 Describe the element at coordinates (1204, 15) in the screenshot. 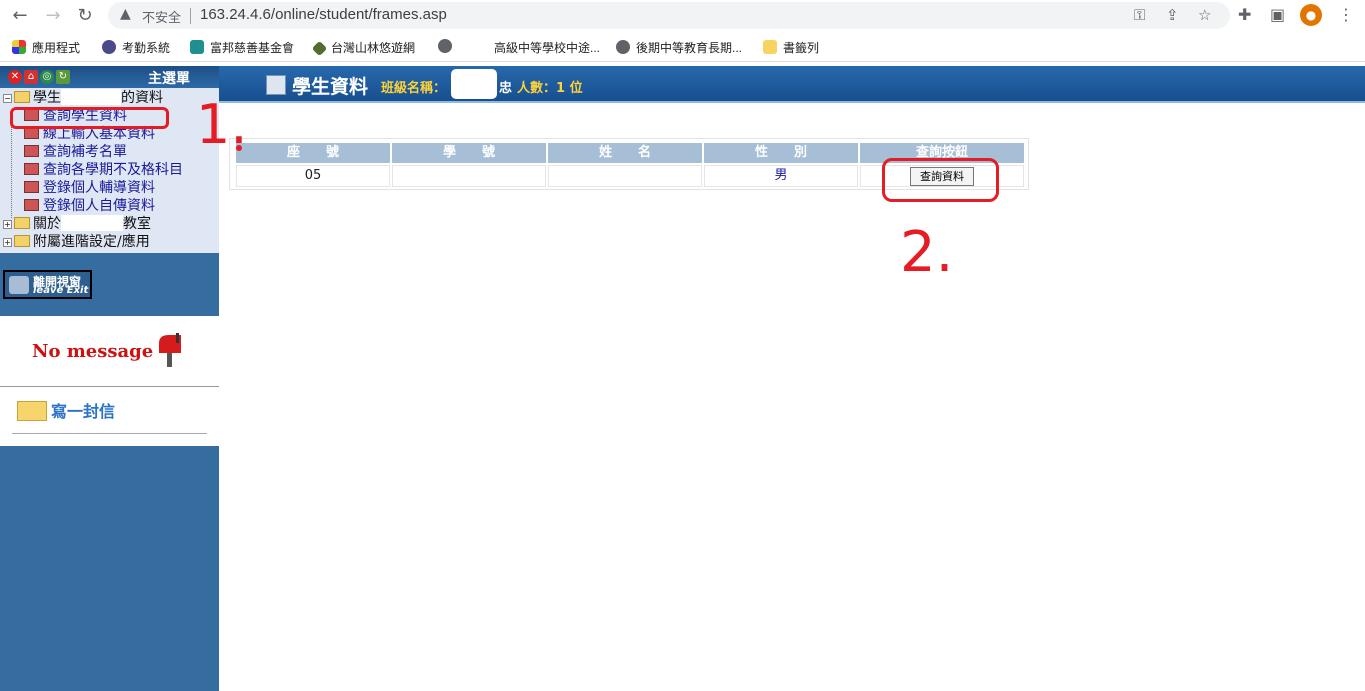

I see `star-icon: ☆` at that location.